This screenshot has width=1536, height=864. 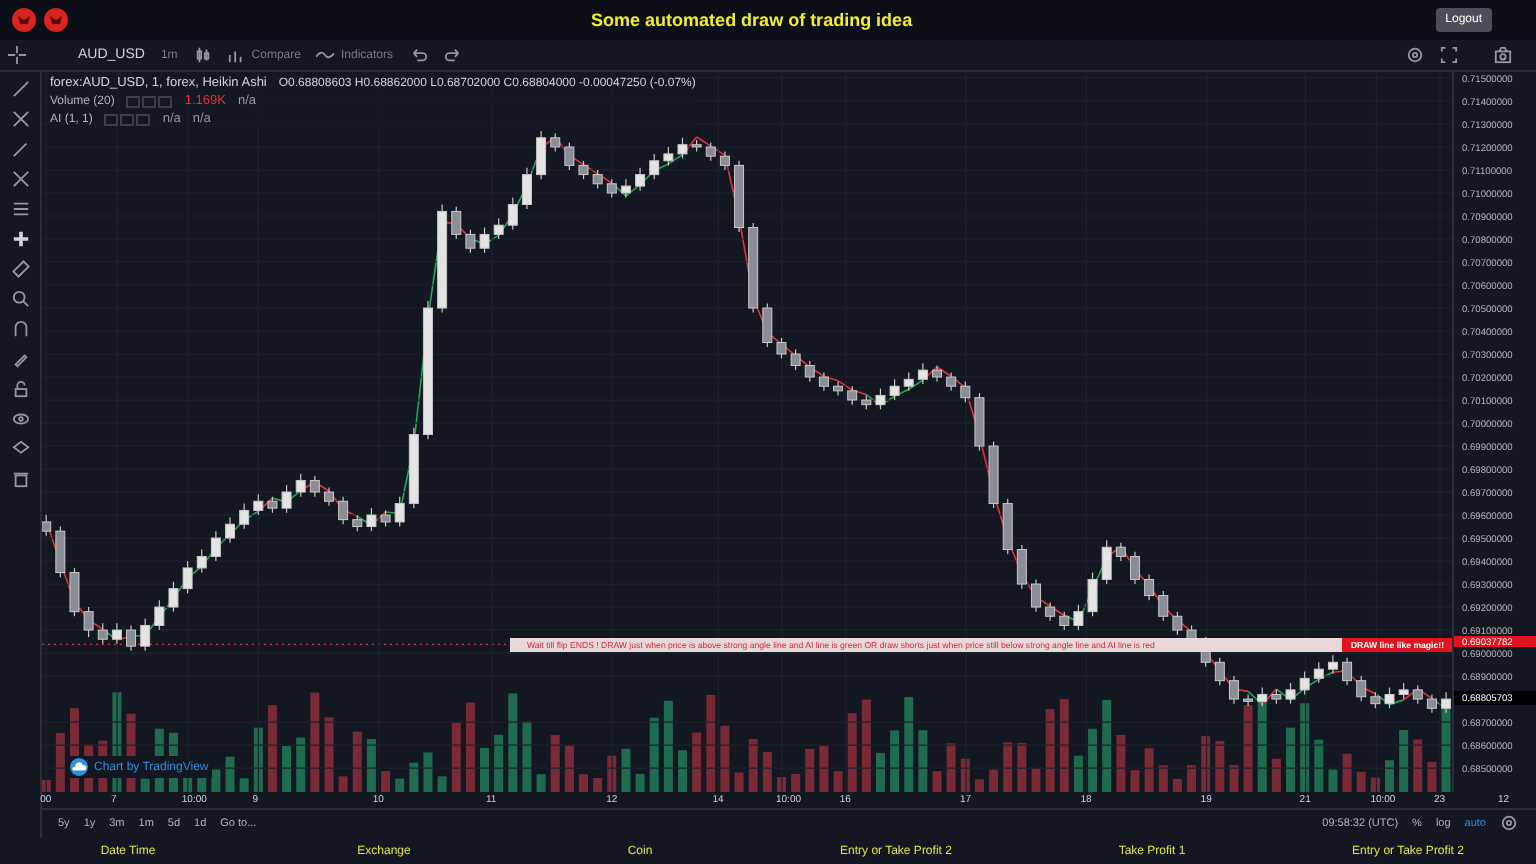 I want to click on camera-icon, so click(x=1503, y=55).